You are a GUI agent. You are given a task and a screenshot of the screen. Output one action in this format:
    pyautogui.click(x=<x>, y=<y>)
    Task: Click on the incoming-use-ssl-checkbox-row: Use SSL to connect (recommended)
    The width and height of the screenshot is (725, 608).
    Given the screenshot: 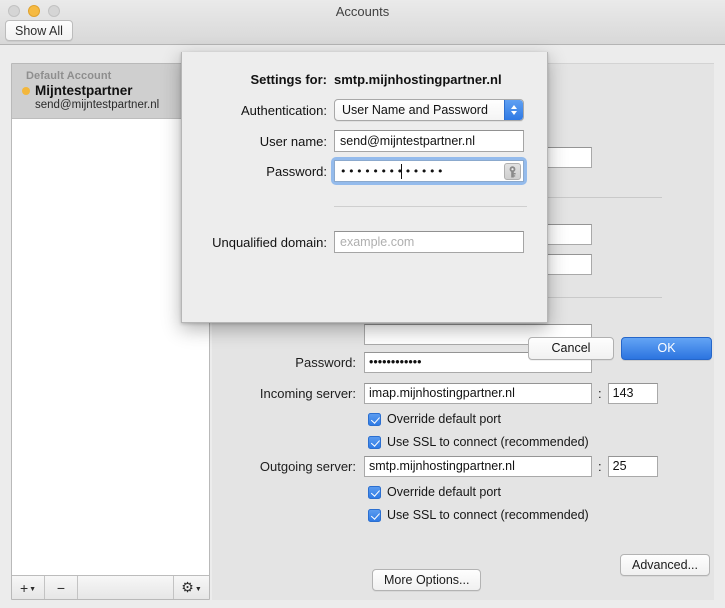 What is the action you would take?
    pyautogui.click(x=478, y=442)
    